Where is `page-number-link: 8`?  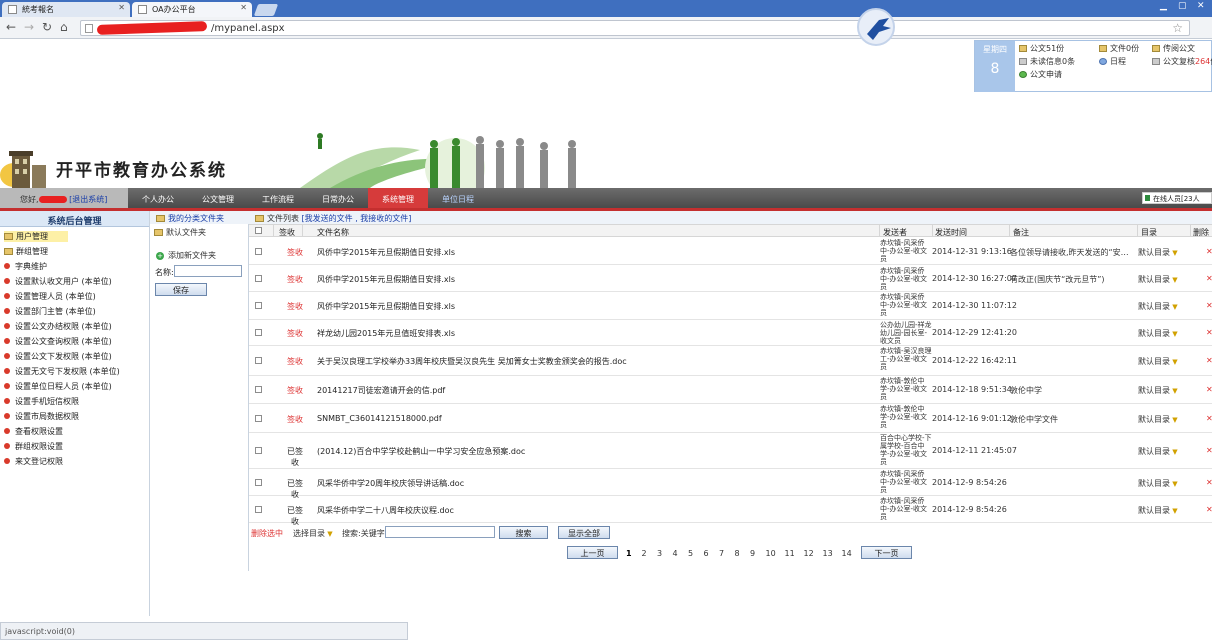
page-number-link: 8 is located at coordinates (737, 553).